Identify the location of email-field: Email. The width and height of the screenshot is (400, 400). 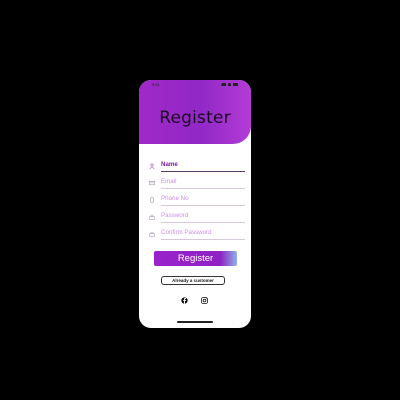
(197, 183).